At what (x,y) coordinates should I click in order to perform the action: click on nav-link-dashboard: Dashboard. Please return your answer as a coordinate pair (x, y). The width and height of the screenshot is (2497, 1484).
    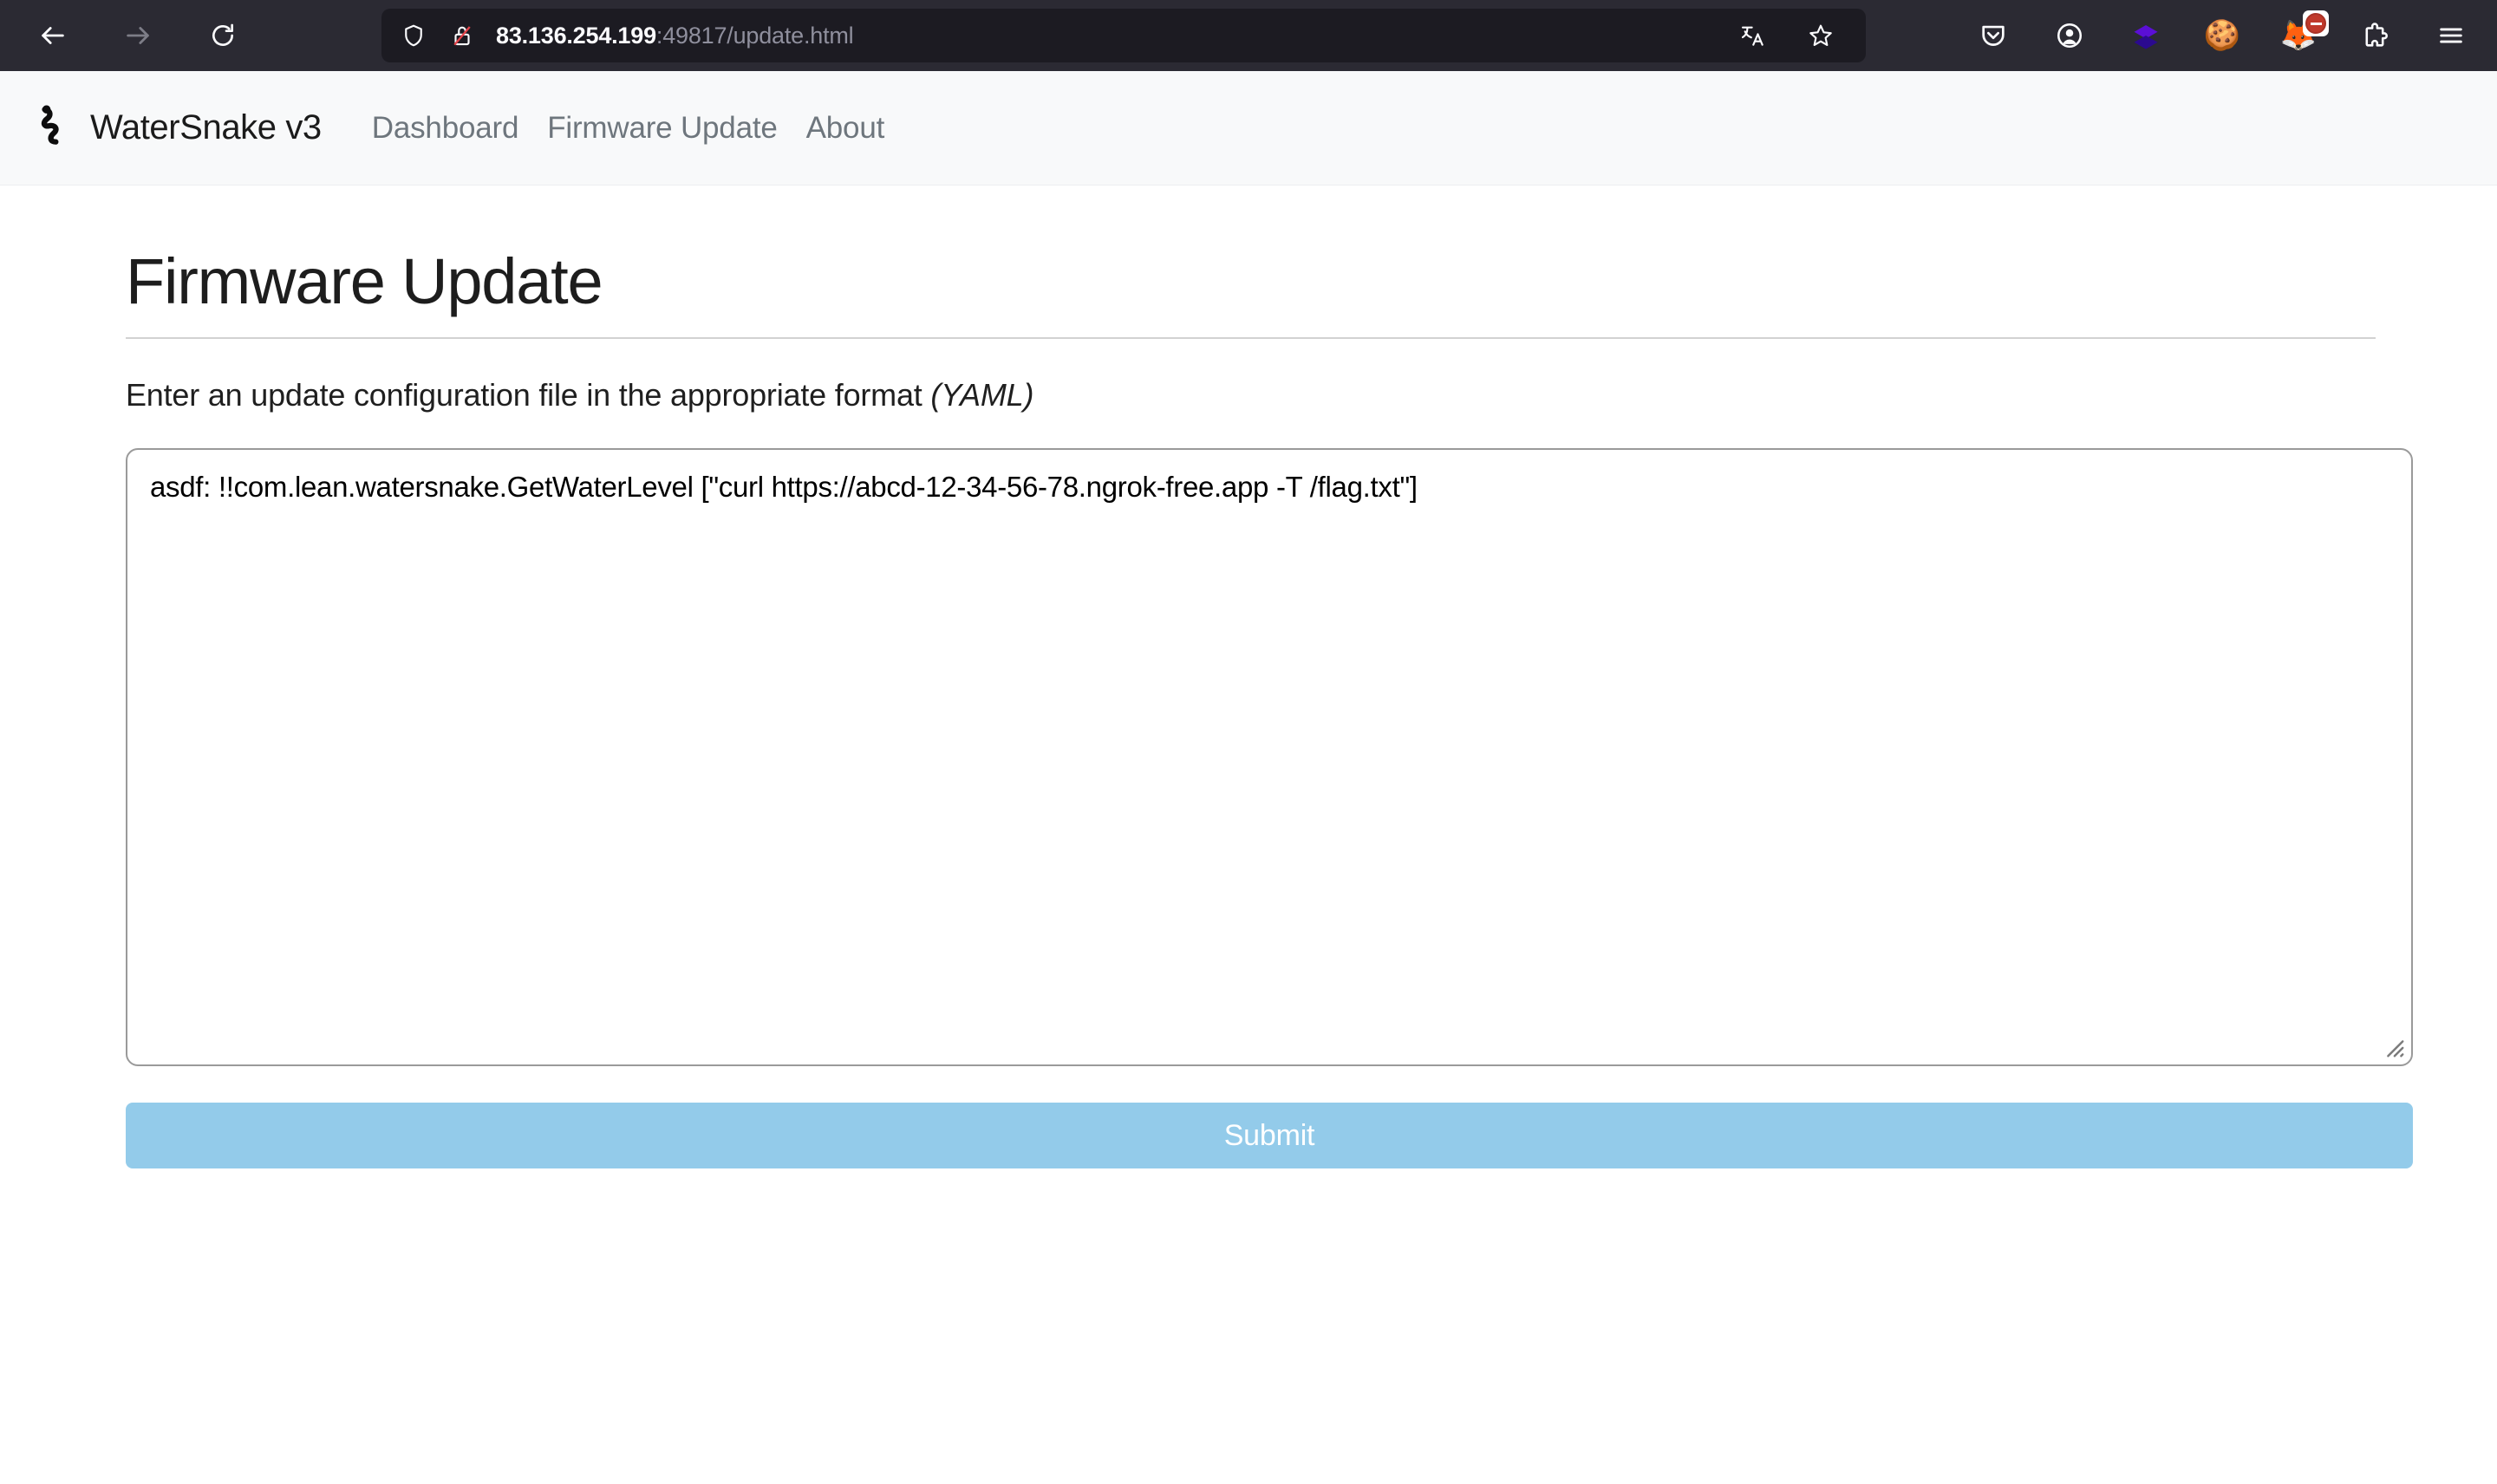
    Looking at the image, I should click on (445, 128).